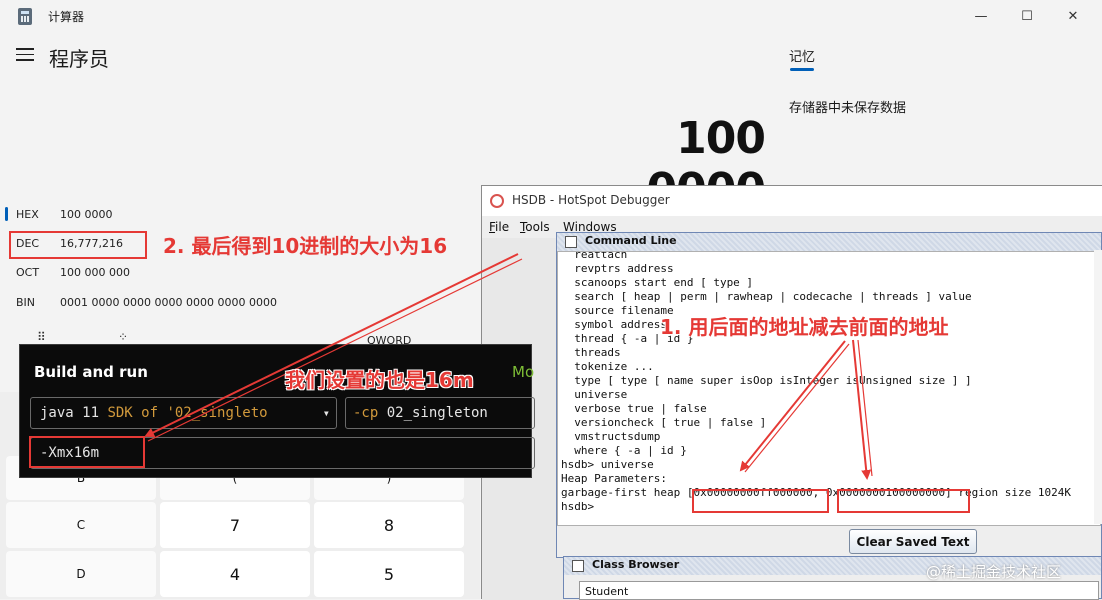 This screenshot has width=1102, height=600. Describe the element at coordinates (797, 408) in the screenshot. I see `arrow-to-start-address-shadow` at that location.